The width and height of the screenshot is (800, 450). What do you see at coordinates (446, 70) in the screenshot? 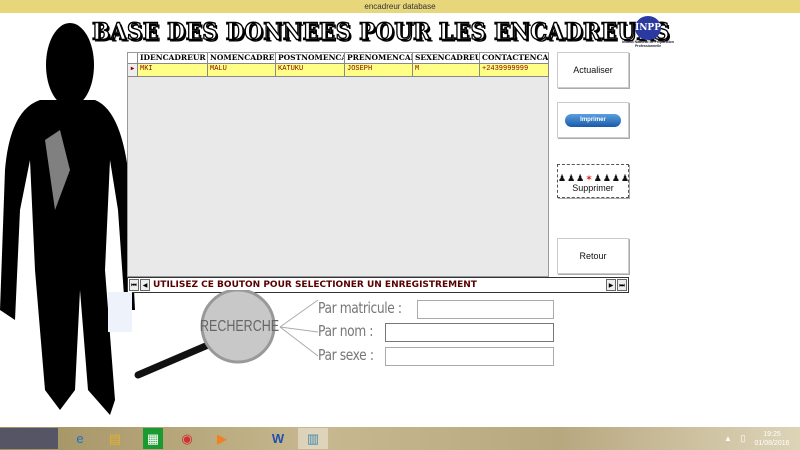
I see `cell-sexe: M` at bounding box center [446, 70].